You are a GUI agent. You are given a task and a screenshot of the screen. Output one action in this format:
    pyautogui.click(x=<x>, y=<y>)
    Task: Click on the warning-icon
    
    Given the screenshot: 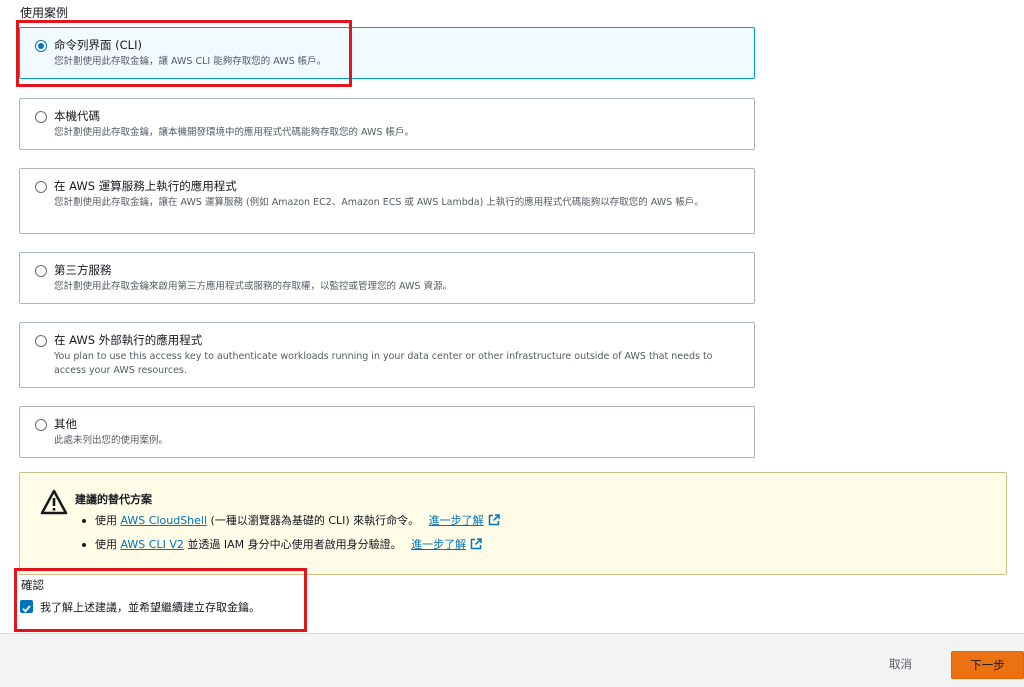 What is the action you would take?
    pyautogui.click(x=54, y=502)
    